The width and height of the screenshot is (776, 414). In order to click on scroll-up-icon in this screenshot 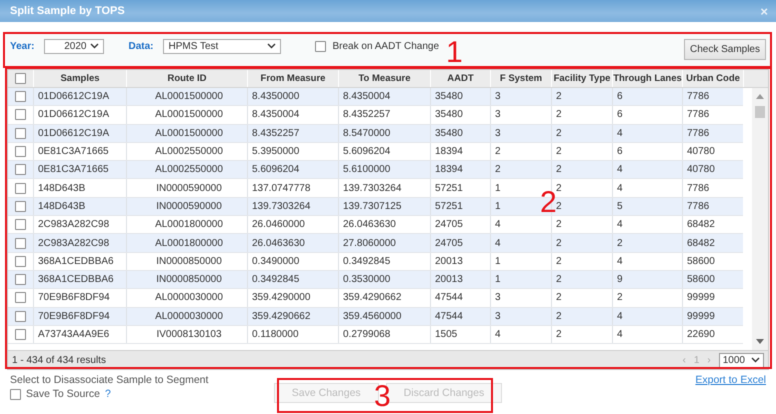, I will do `click(760, 96)`.